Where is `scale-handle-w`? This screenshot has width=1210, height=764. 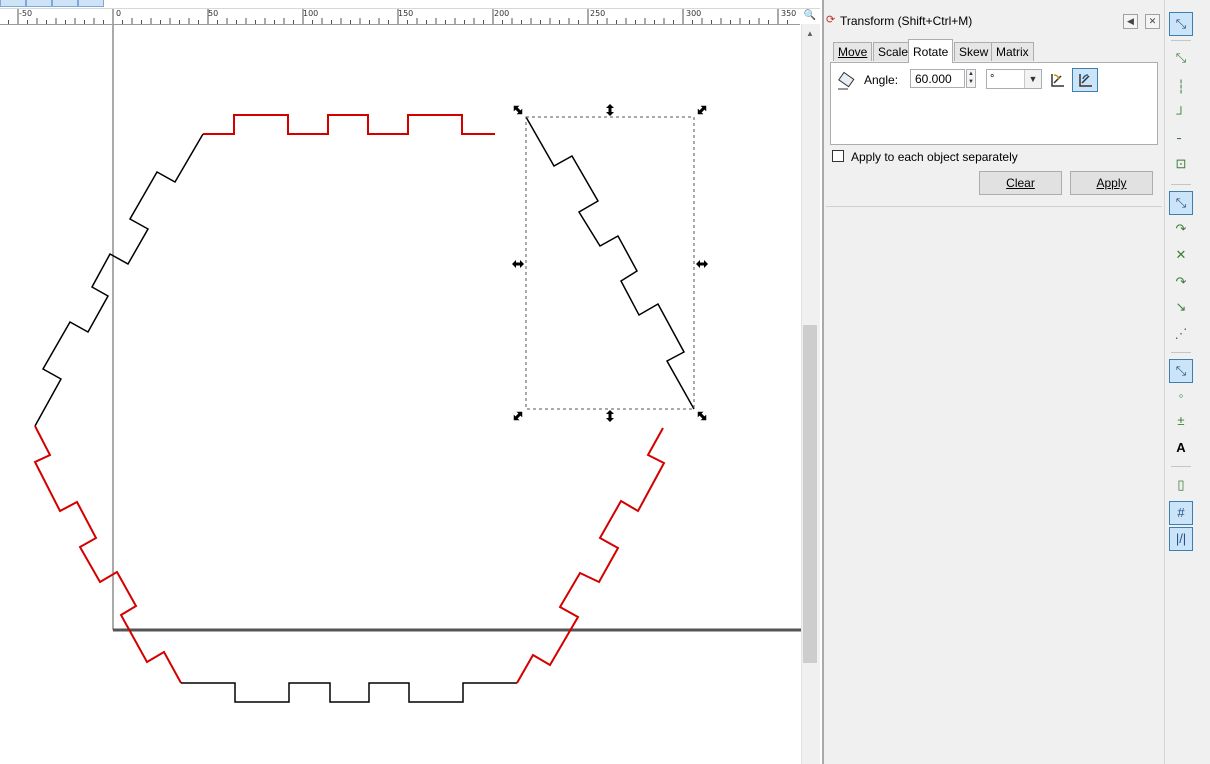
scale-handle-w is located at coordinates (518, 264).